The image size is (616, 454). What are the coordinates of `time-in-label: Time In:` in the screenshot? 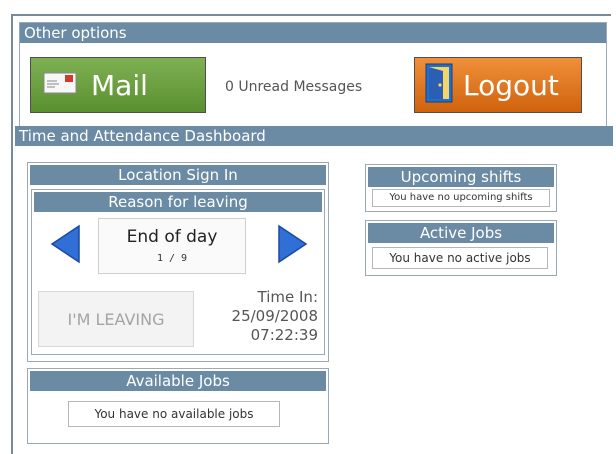 It's located at (287, 297).